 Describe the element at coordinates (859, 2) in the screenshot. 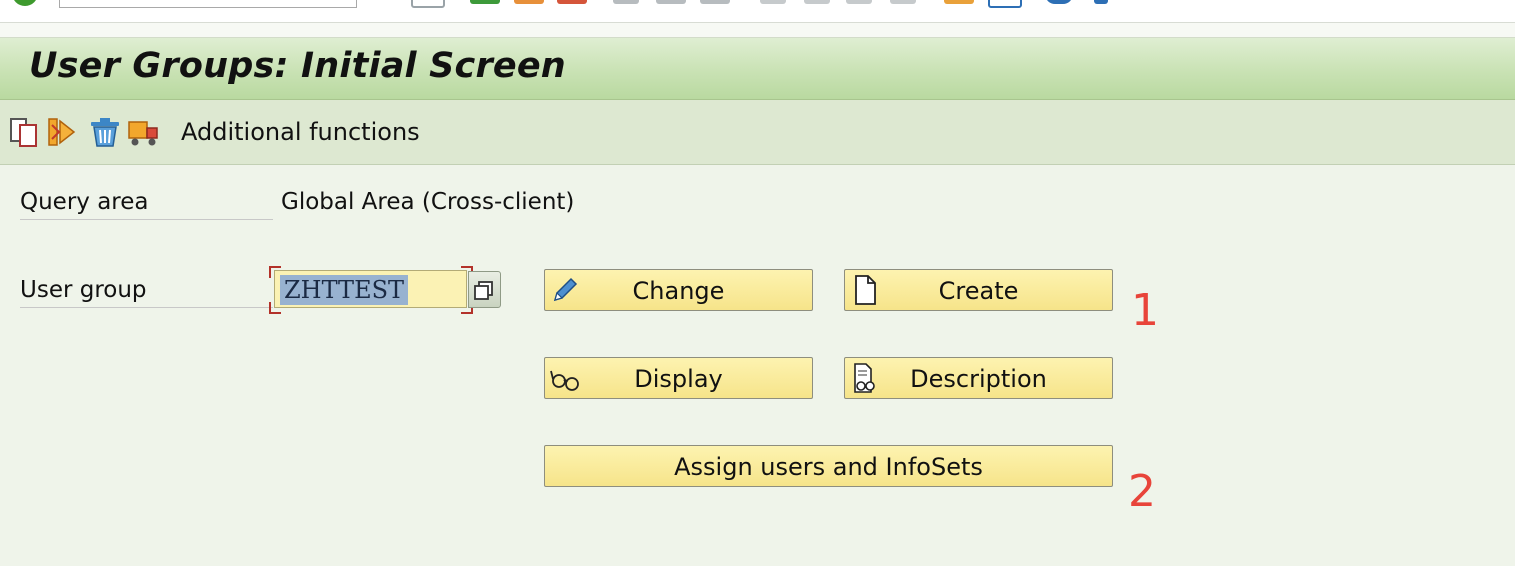

I see `next-page-icon` at that location.